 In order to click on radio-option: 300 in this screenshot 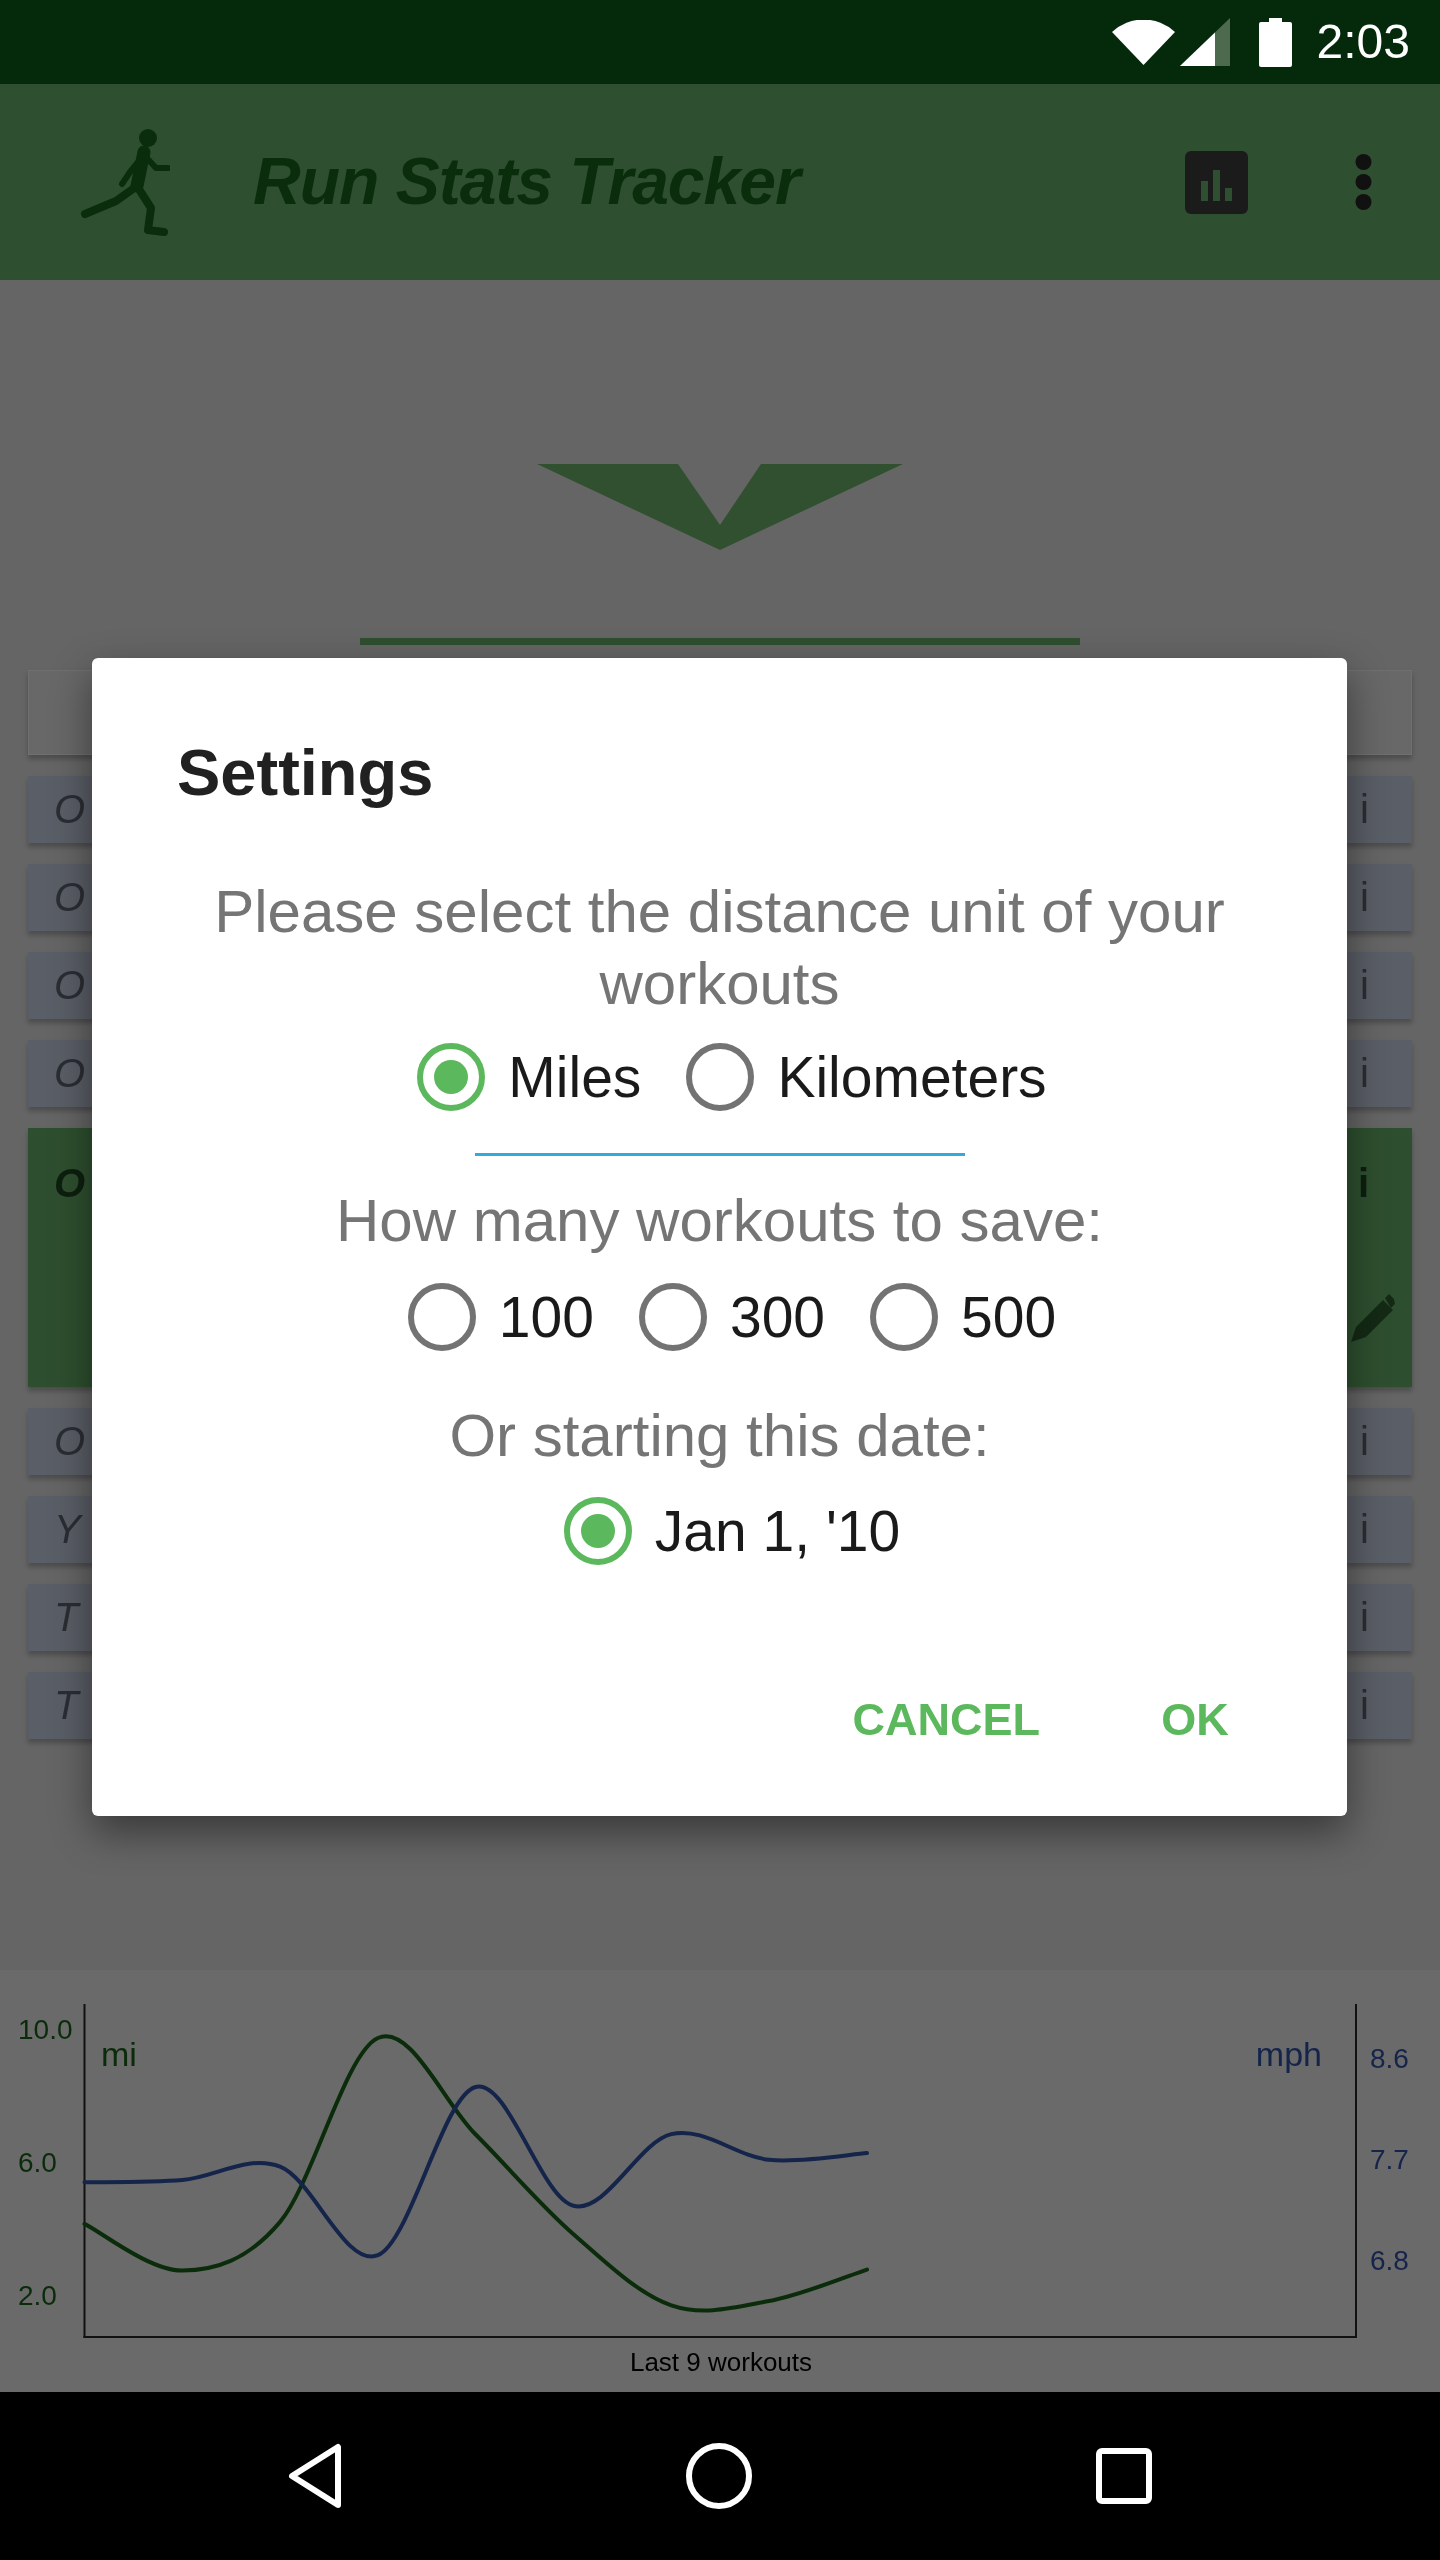, I will do `click(719, 1317)`.